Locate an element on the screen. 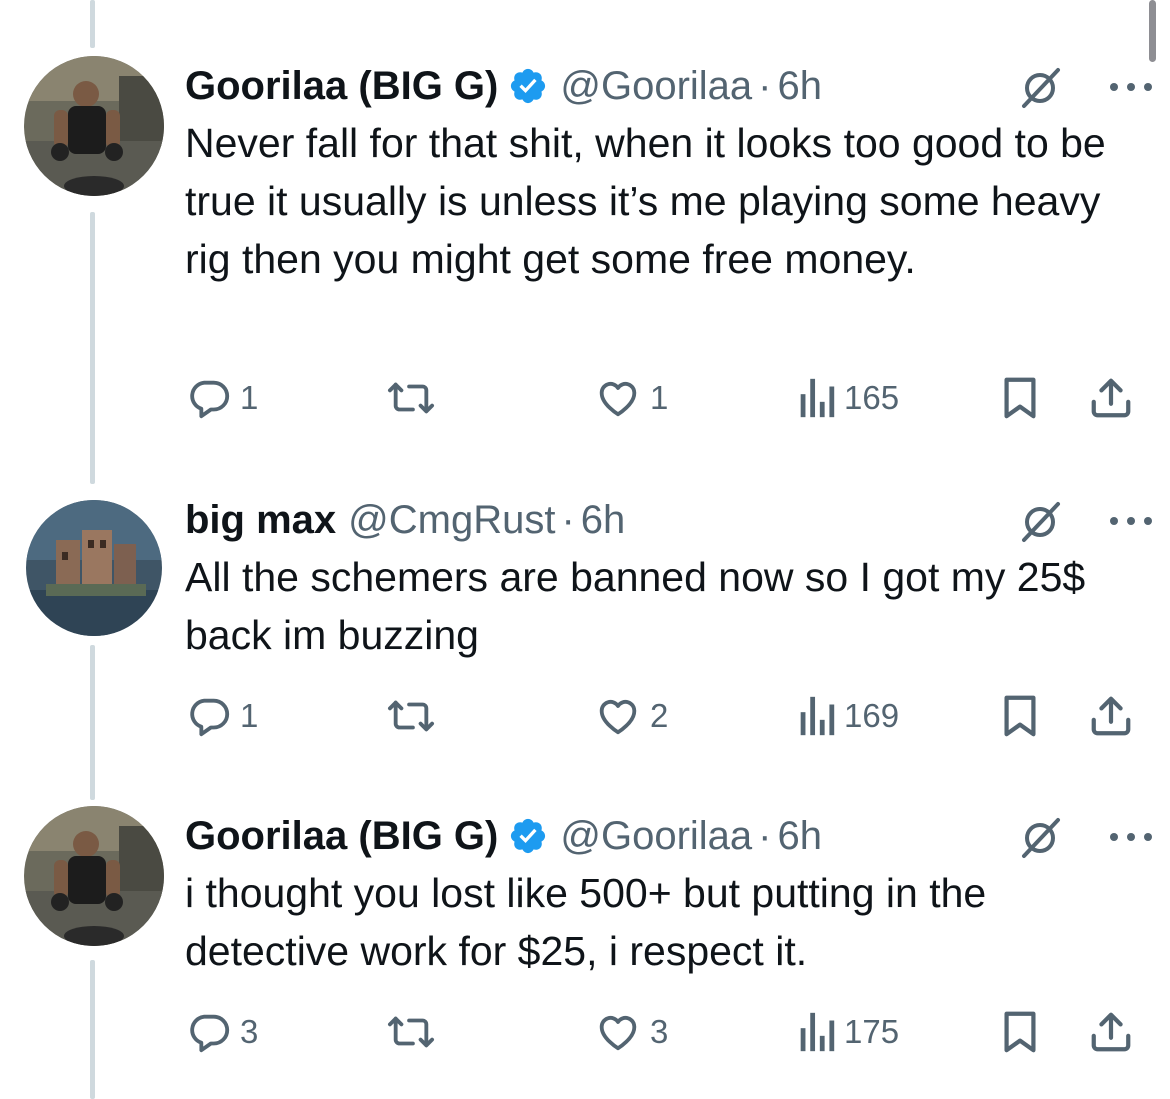 Image resolution: width=1170 pixels, height=1099 pixels. views-button: 175 is located at coordinates (847, 1032).